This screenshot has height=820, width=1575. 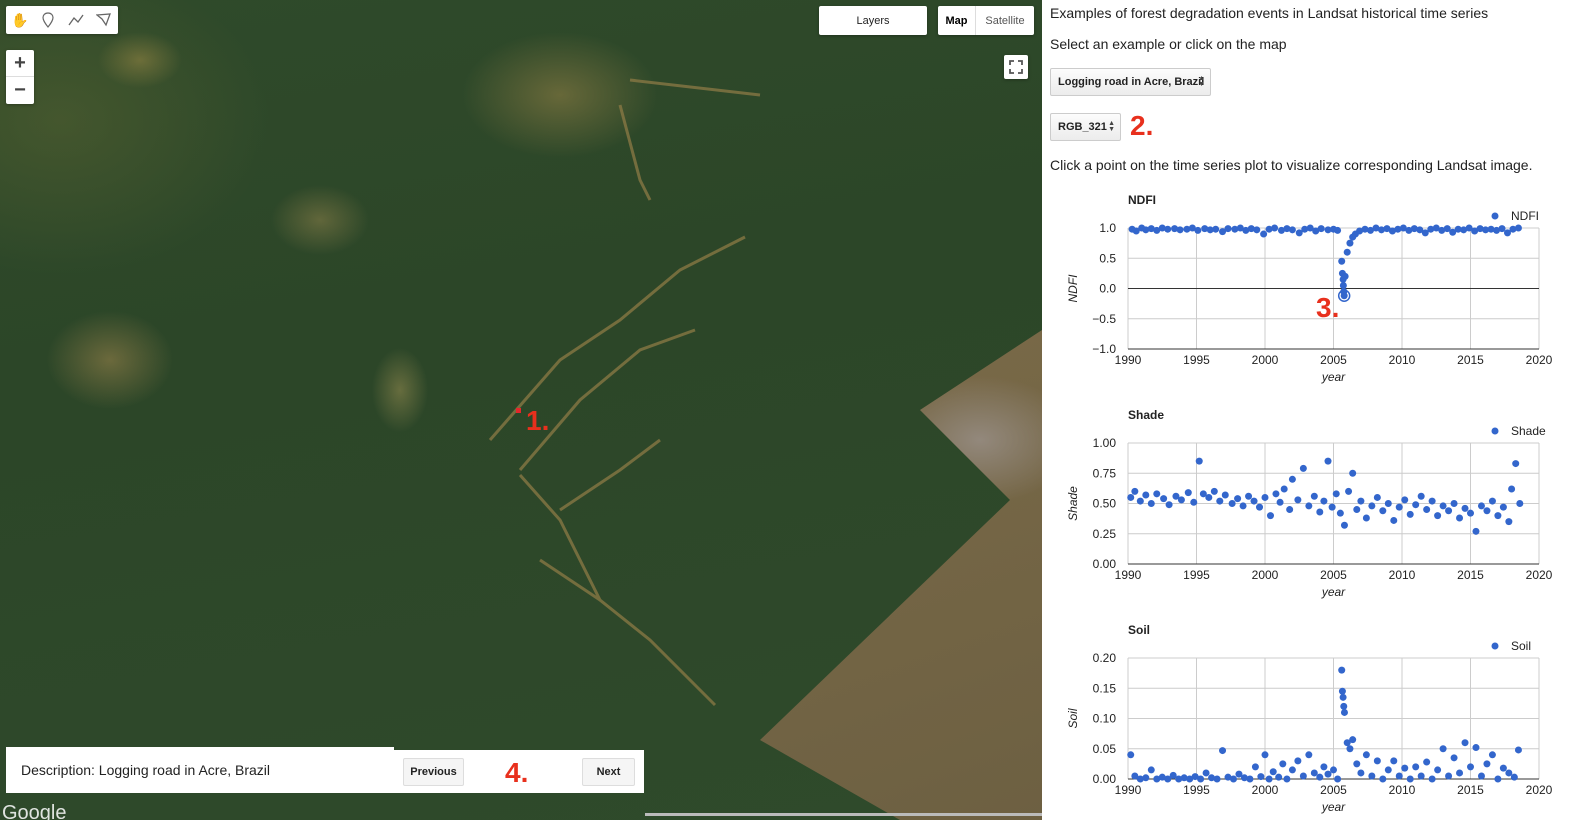 What do you see at coordinates (1139, 630) in the screenshot?
I see `chart-title: Soil` at bounding box center [1139, 630].